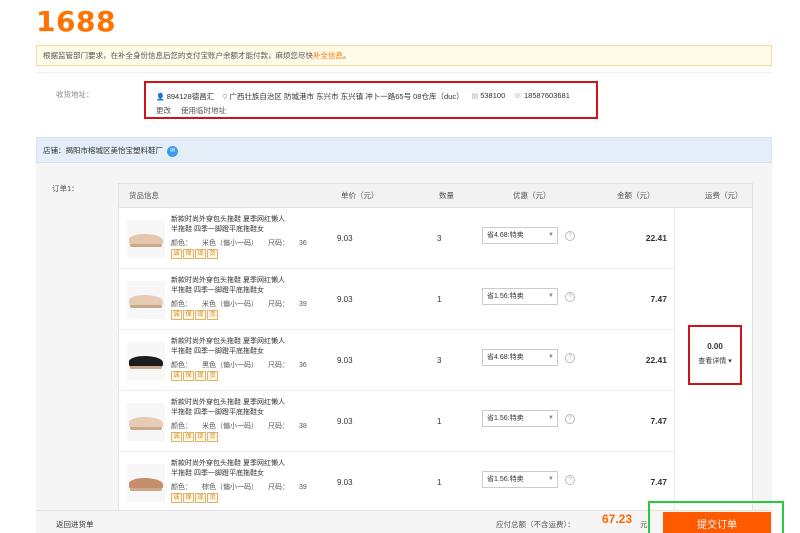  Describe the element at coordinates (404, 150) in the screenshot. I see `shop-bar: 店铺：揭阳市榕城区美怡宝塑料鞋厂 ✉` at that location.